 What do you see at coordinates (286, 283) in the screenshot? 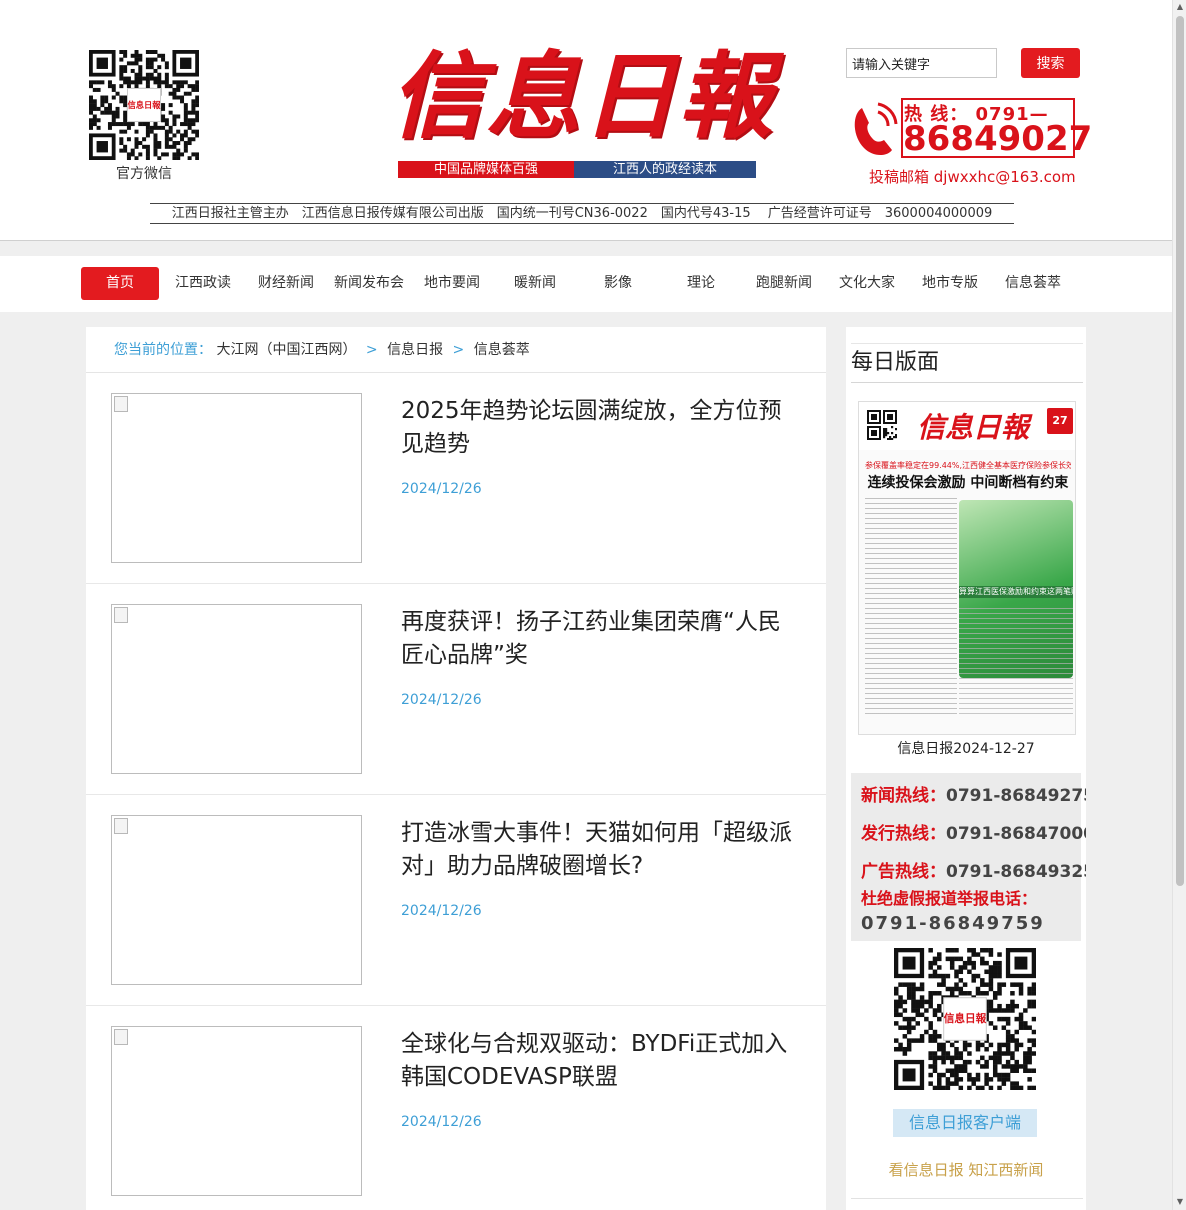
I see `nav-item-finance: 财经新闻` at bounding box center [286, 283].